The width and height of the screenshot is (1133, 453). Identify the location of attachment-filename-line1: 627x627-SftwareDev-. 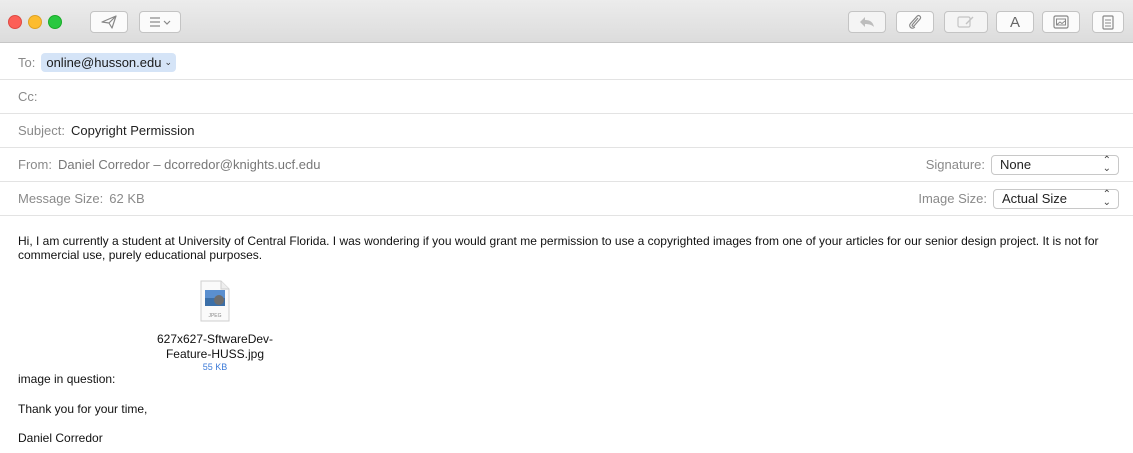
(215, 339).